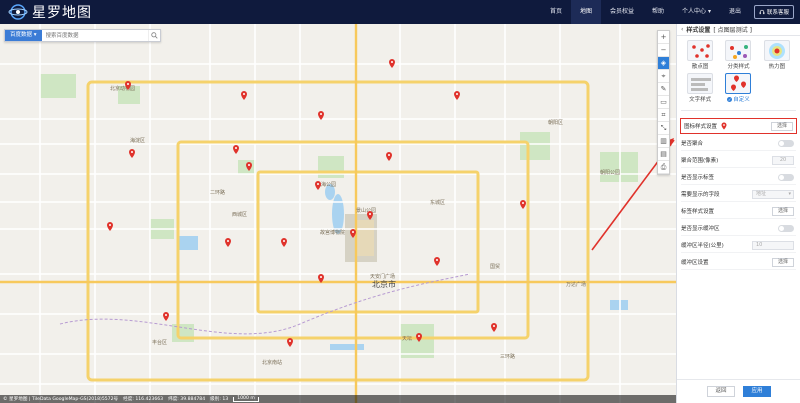 The width and height of the screenshot is (800, 403). Describe the element at coordinates (682, 29) in the screenshot. I see `chevron-left-icon: ‹` at that location.